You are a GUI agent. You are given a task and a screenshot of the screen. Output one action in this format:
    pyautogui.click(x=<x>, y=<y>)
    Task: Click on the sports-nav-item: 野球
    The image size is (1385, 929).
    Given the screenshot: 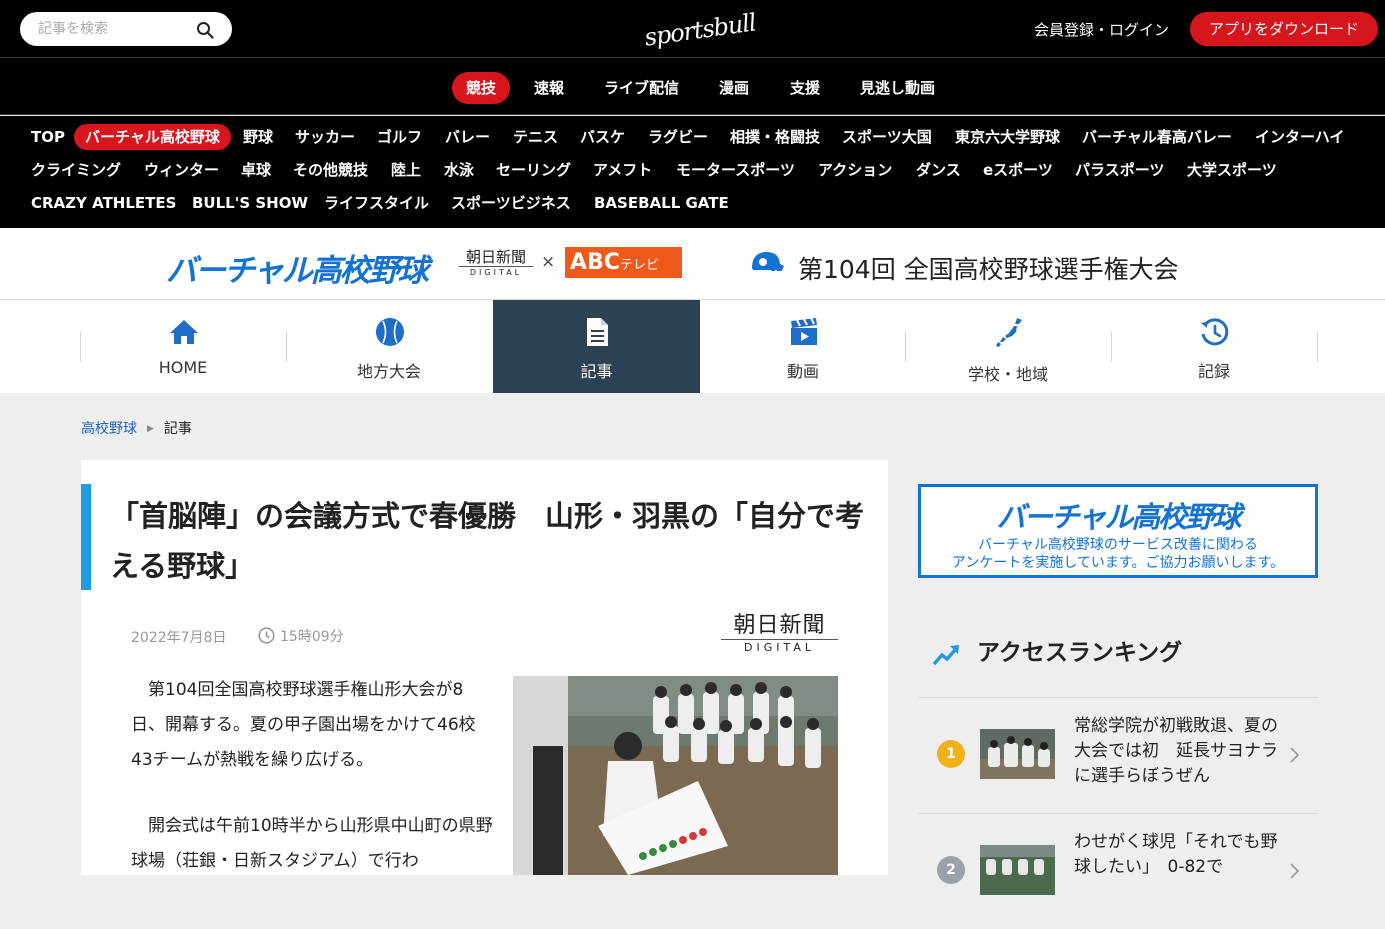 What is the action you would take?
    pyautogui.click(x=258, y=137)
    